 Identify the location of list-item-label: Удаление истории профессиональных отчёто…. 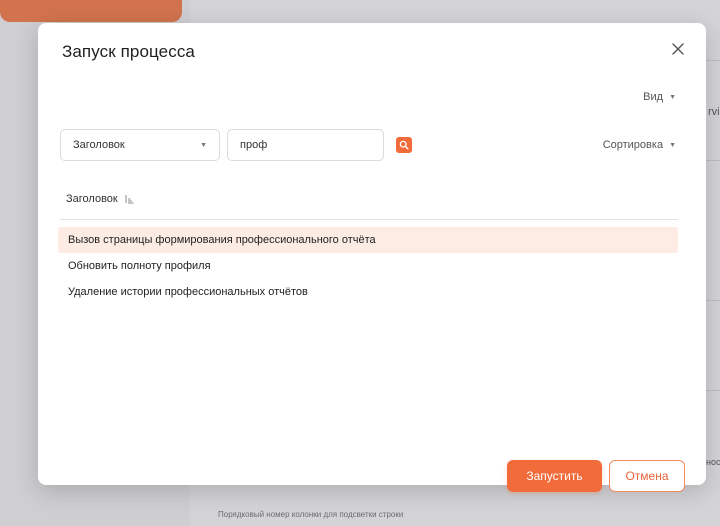
(188, 292).